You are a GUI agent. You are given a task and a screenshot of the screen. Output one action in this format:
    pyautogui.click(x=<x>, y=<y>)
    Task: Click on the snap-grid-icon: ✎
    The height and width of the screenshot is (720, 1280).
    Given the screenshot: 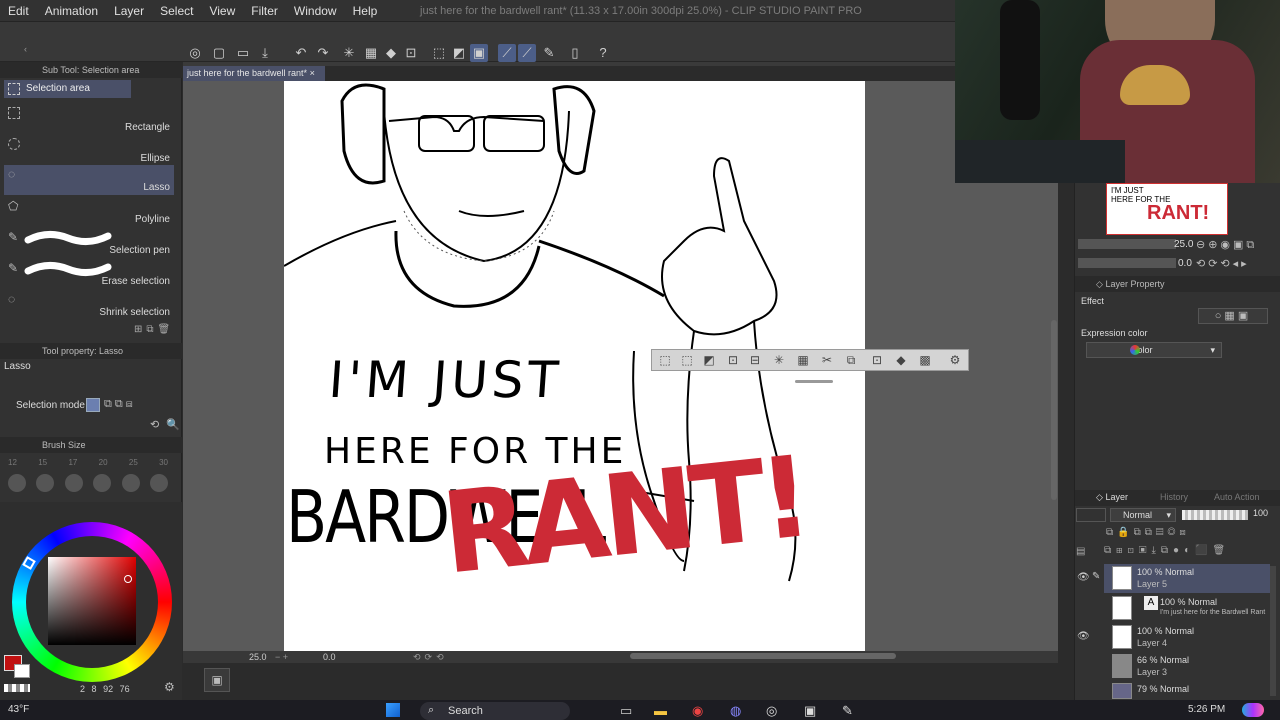 What is the action you would take?
    pyautogui.click(x=549, y=53)
    